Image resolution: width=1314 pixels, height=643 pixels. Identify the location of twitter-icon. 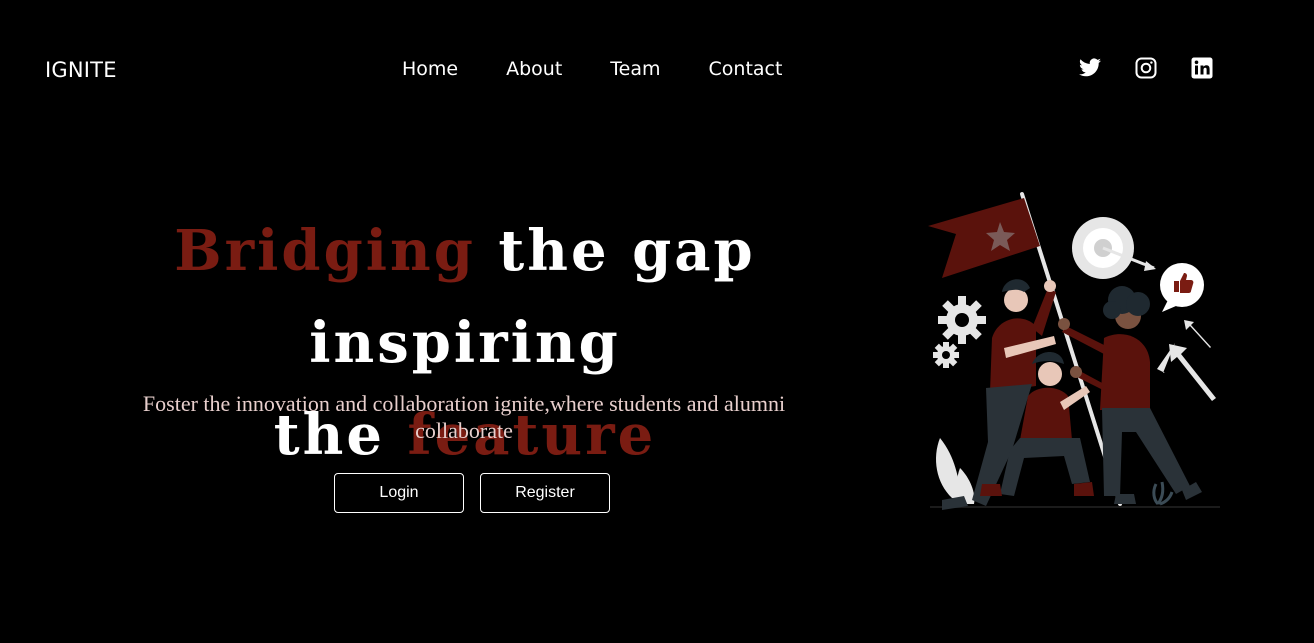
(1090, 68).